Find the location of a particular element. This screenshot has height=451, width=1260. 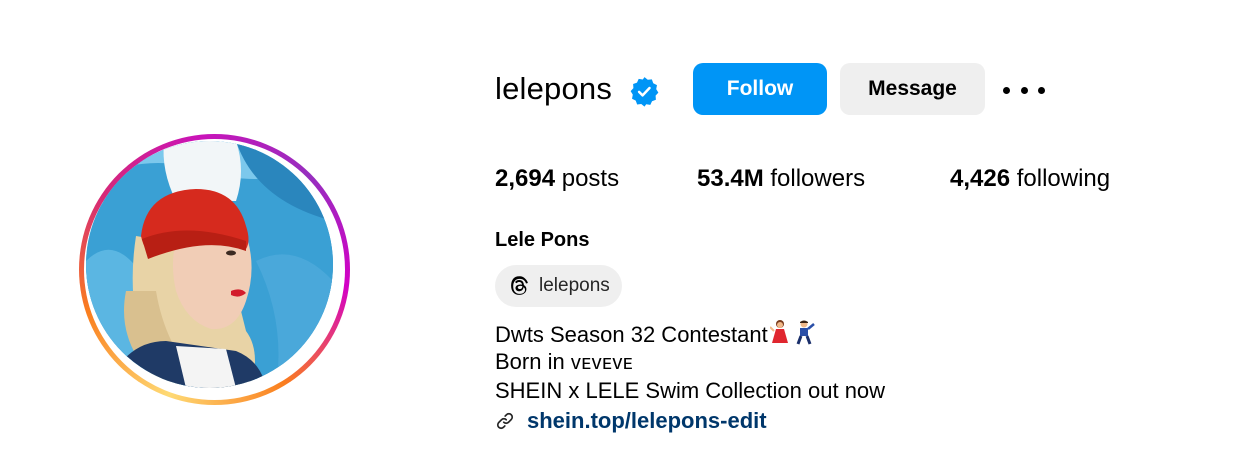

following-number: 4,426 is located at coordinates (980, 178).